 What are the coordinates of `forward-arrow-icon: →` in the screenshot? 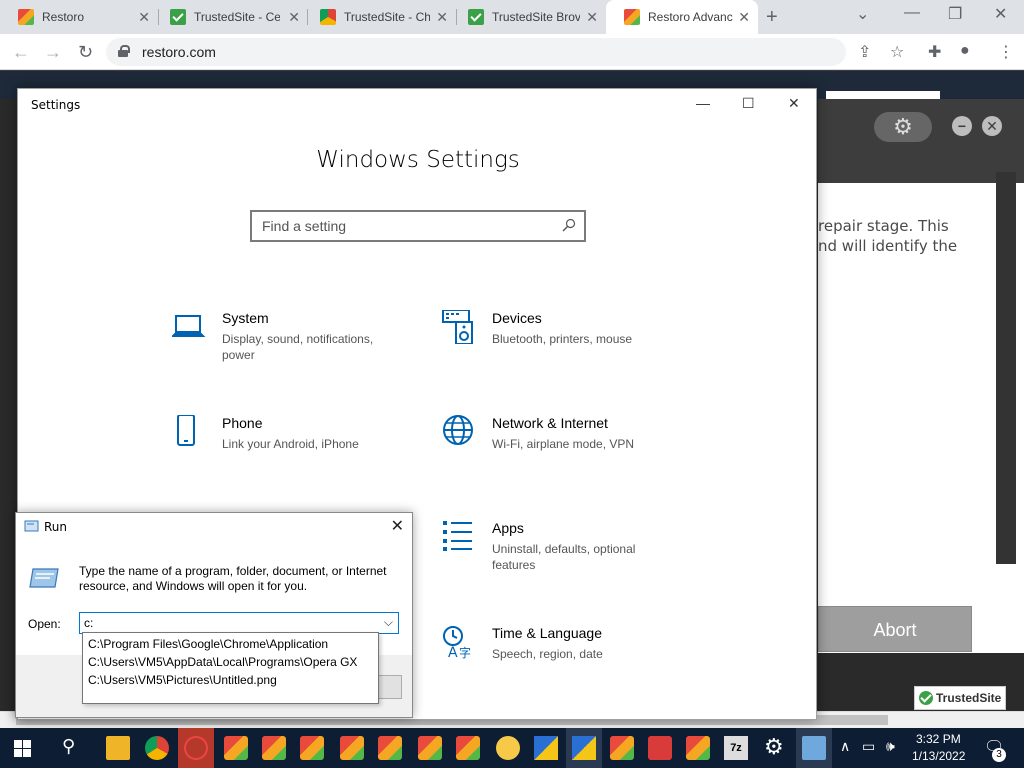 It's located at (53, 52).